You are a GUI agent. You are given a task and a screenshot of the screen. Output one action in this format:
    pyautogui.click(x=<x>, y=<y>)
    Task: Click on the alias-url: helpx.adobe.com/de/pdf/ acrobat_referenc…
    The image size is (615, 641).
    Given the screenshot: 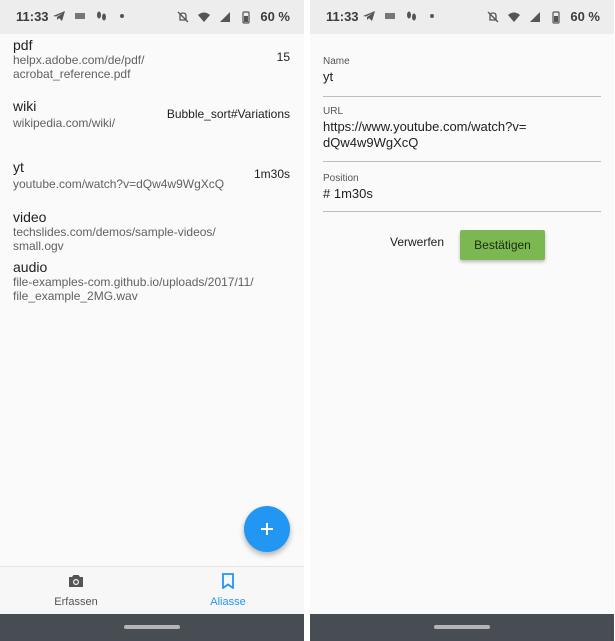 What is the action you would take?
    pyautogui.click(x=79, y=67)
    